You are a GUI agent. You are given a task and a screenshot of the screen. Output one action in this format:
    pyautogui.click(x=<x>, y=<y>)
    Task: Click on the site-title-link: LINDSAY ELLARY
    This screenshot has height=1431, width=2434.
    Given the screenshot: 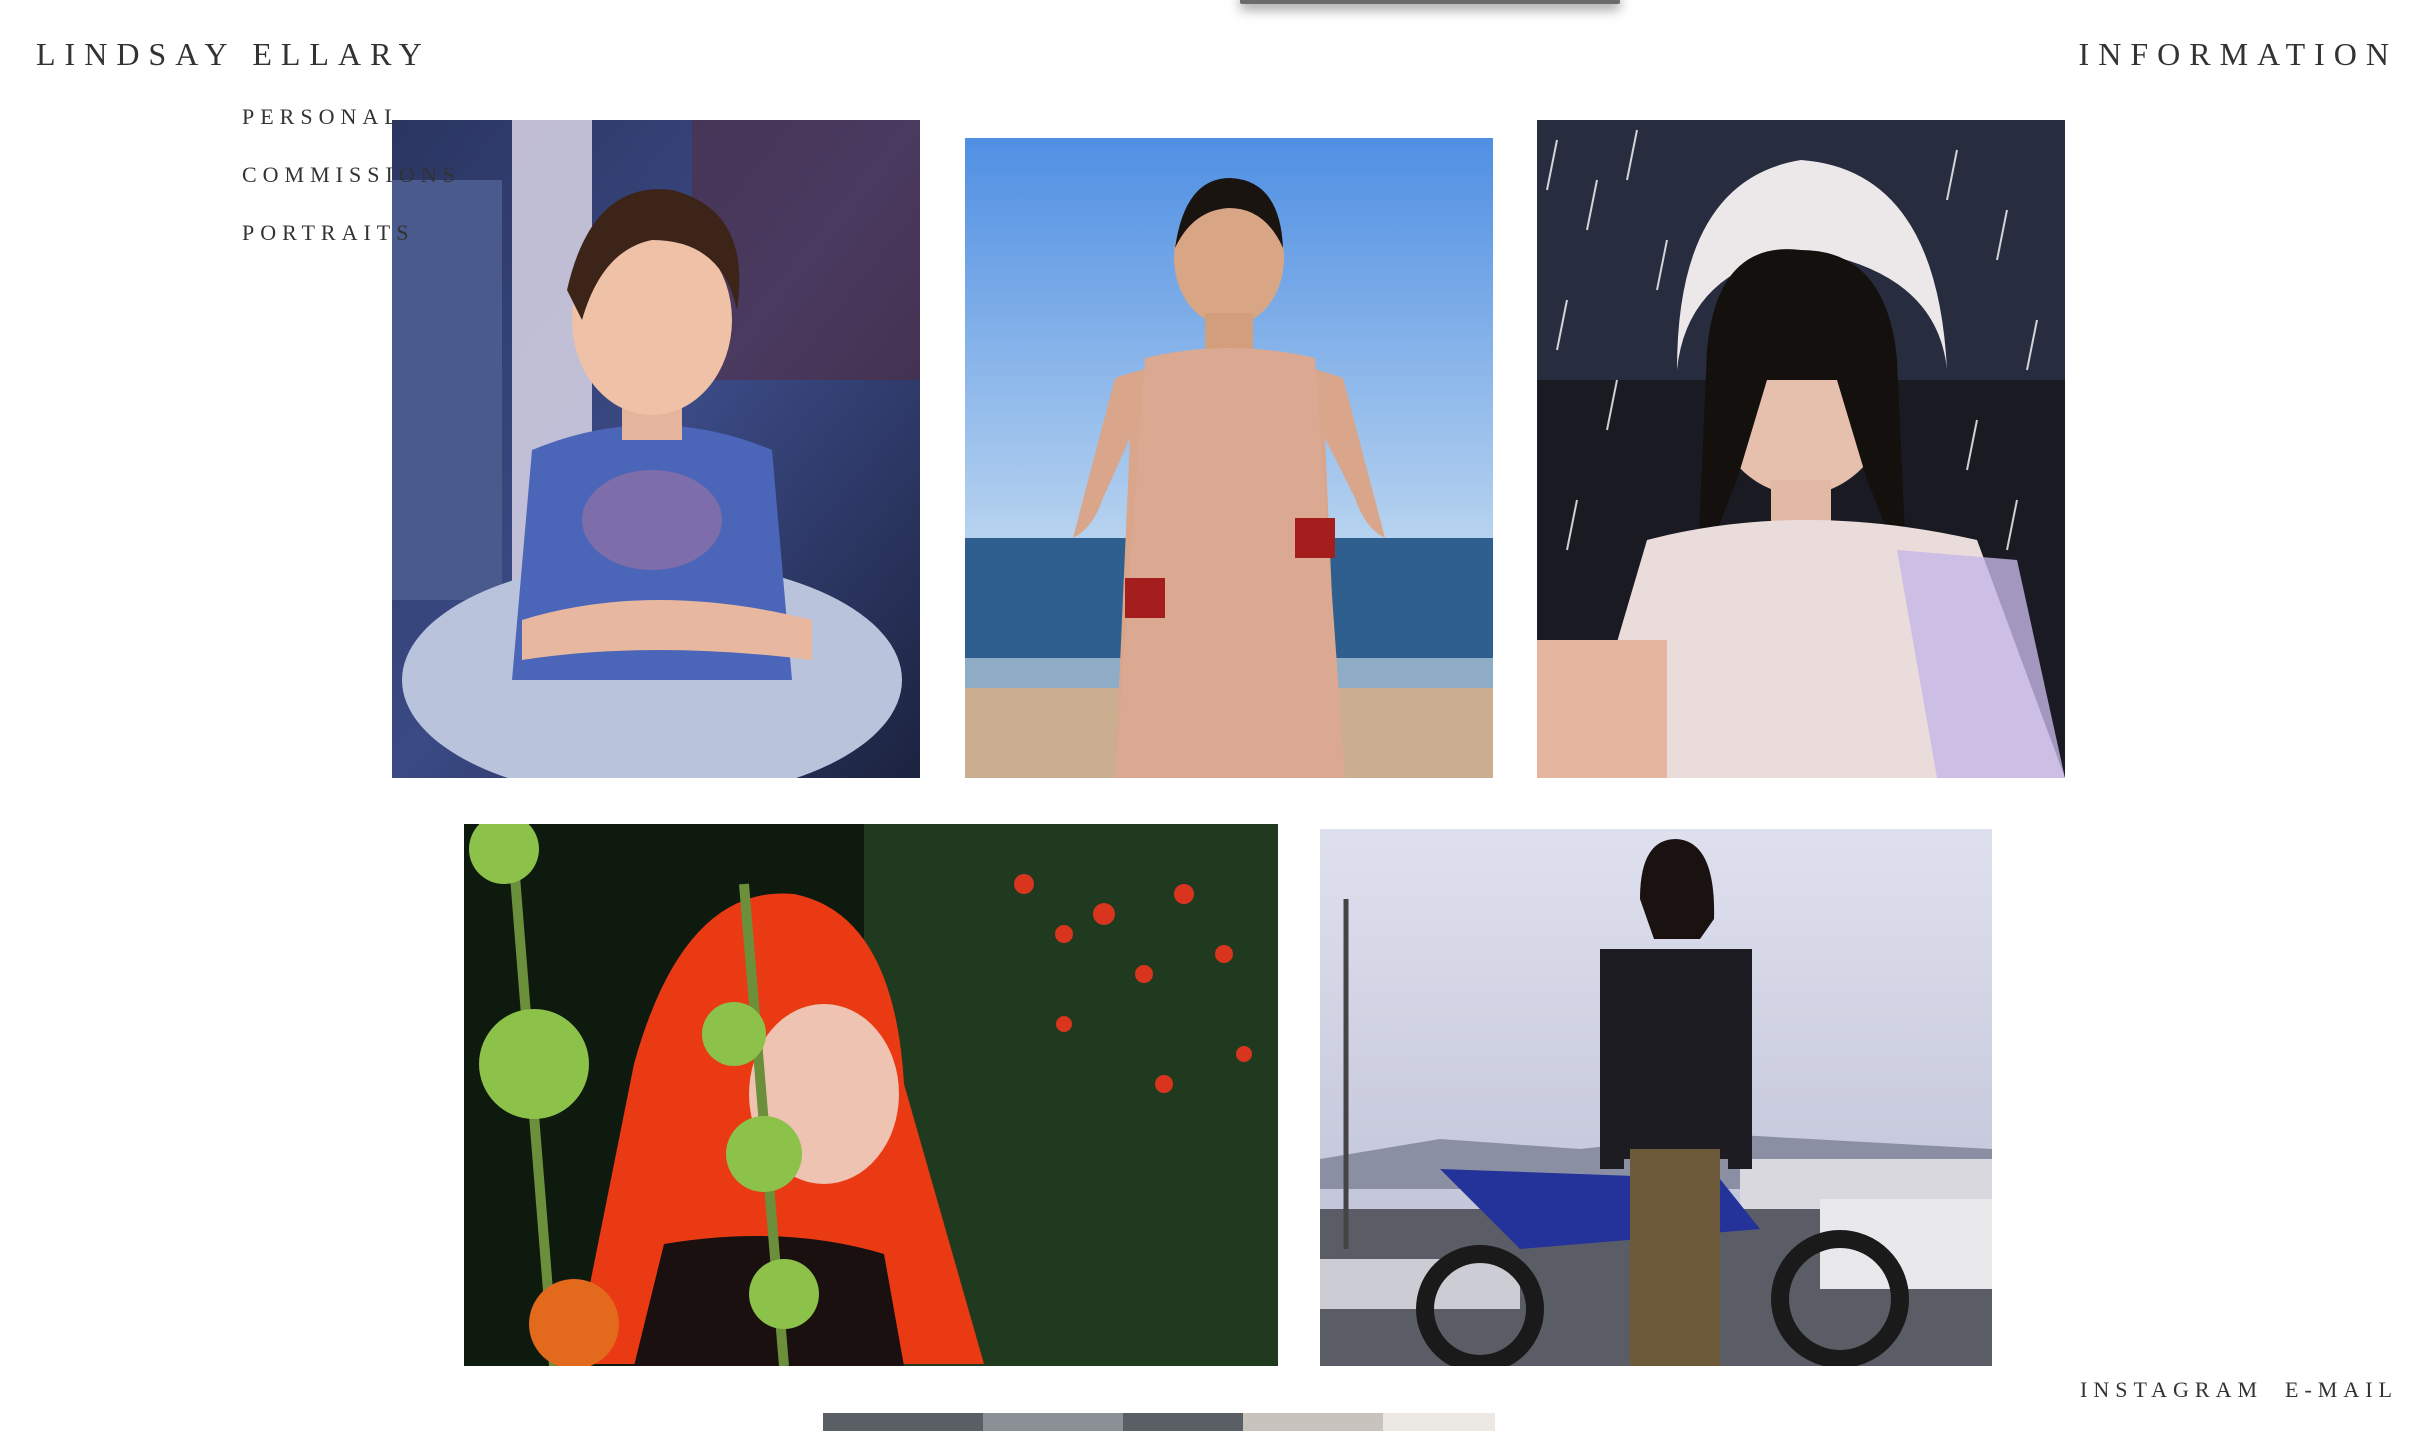 What is the action you would take?
    pyautogui.click(x=233, y=54)
    